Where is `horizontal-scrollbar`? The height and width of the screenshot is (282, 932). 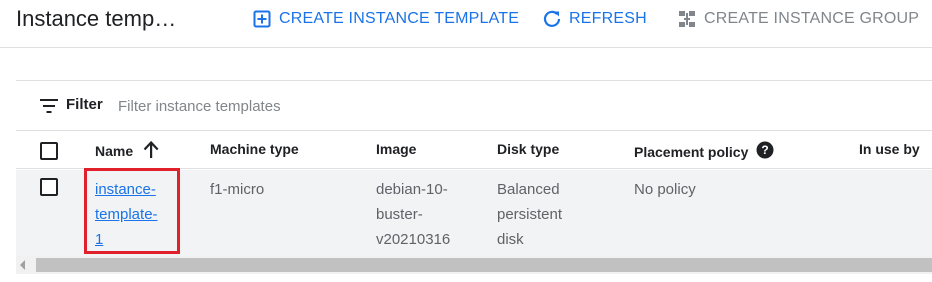 horizontal-scrollbar is located at coordinates (474, 265).